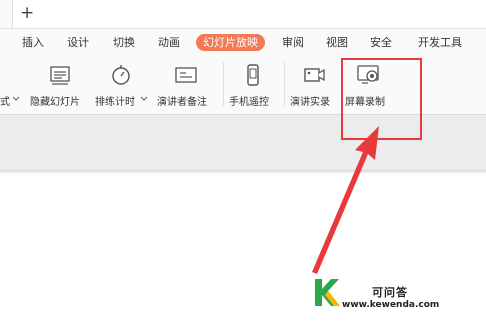 The width and height of the screenshot is (486, 324). I want to click on watermark-title: 可问答, so click(390, 292).